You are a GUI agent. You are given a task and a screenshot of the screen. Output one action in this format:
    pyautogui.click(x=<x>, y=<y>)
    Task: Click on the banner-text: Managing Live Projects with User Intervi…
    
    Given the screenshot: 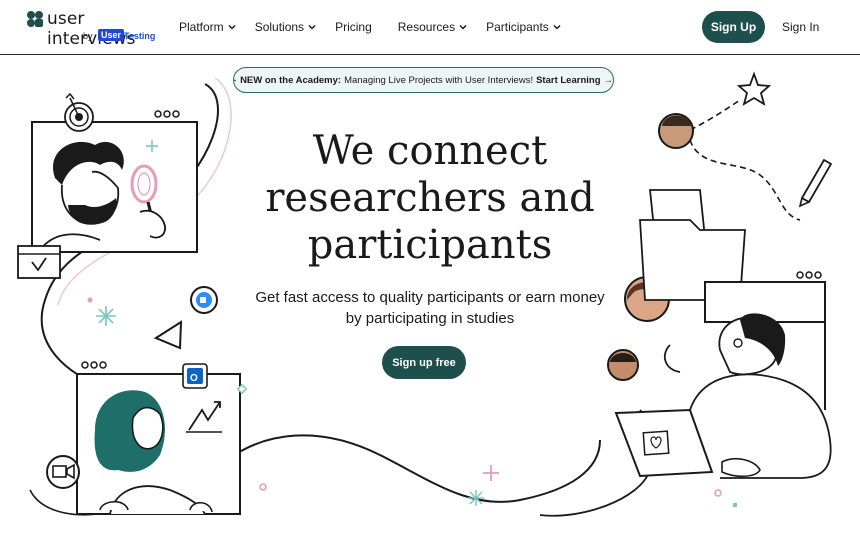 What is the action you would take?
    pyautogui.click(x=439, y=80)
    